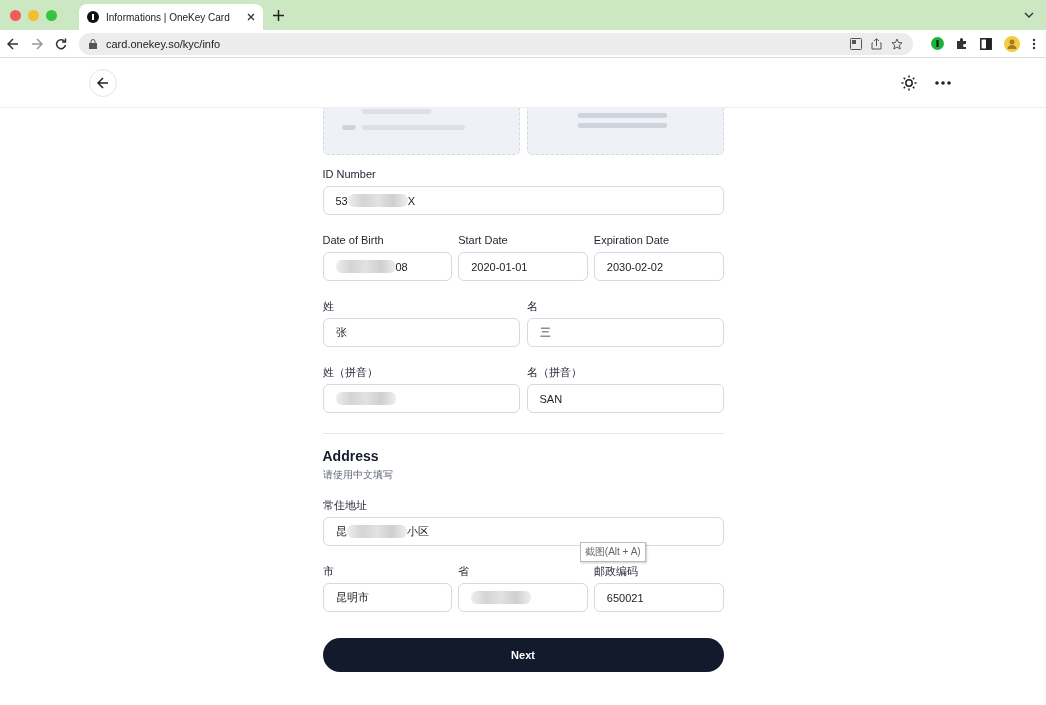 The width and height of the screenshot is (1046, 705). Describe the element at coordinates (483, 240) in the screenshot. I see `field-label: Start Date` at that location.